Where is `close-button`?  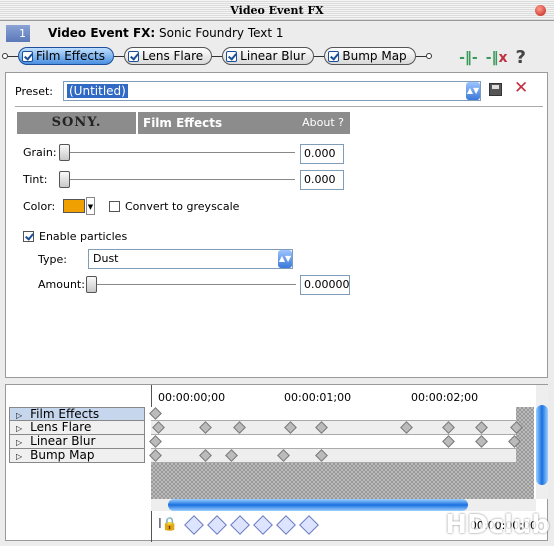
close-button is located at coordinates (540, 10).